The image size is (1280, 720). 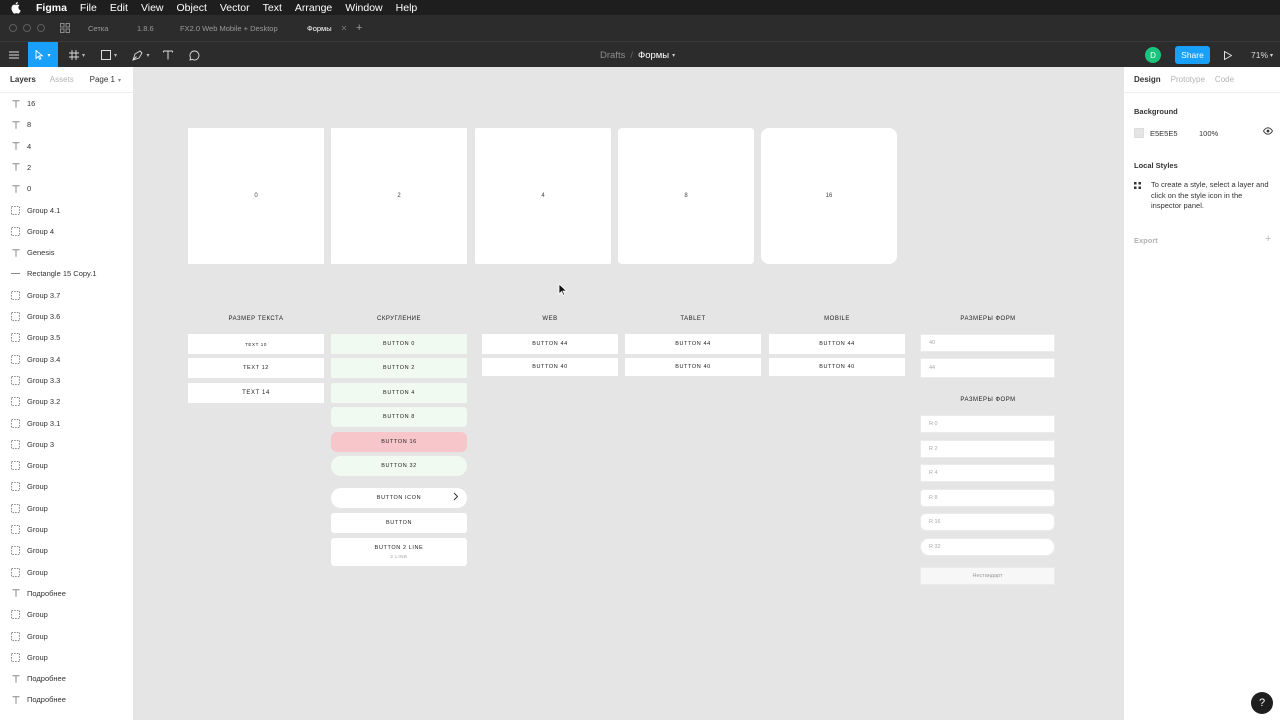 What do you see at coordinates (399, 196) in the screenshot?
I see `radius-frame-2: 2` at bounding box center [399, 196].